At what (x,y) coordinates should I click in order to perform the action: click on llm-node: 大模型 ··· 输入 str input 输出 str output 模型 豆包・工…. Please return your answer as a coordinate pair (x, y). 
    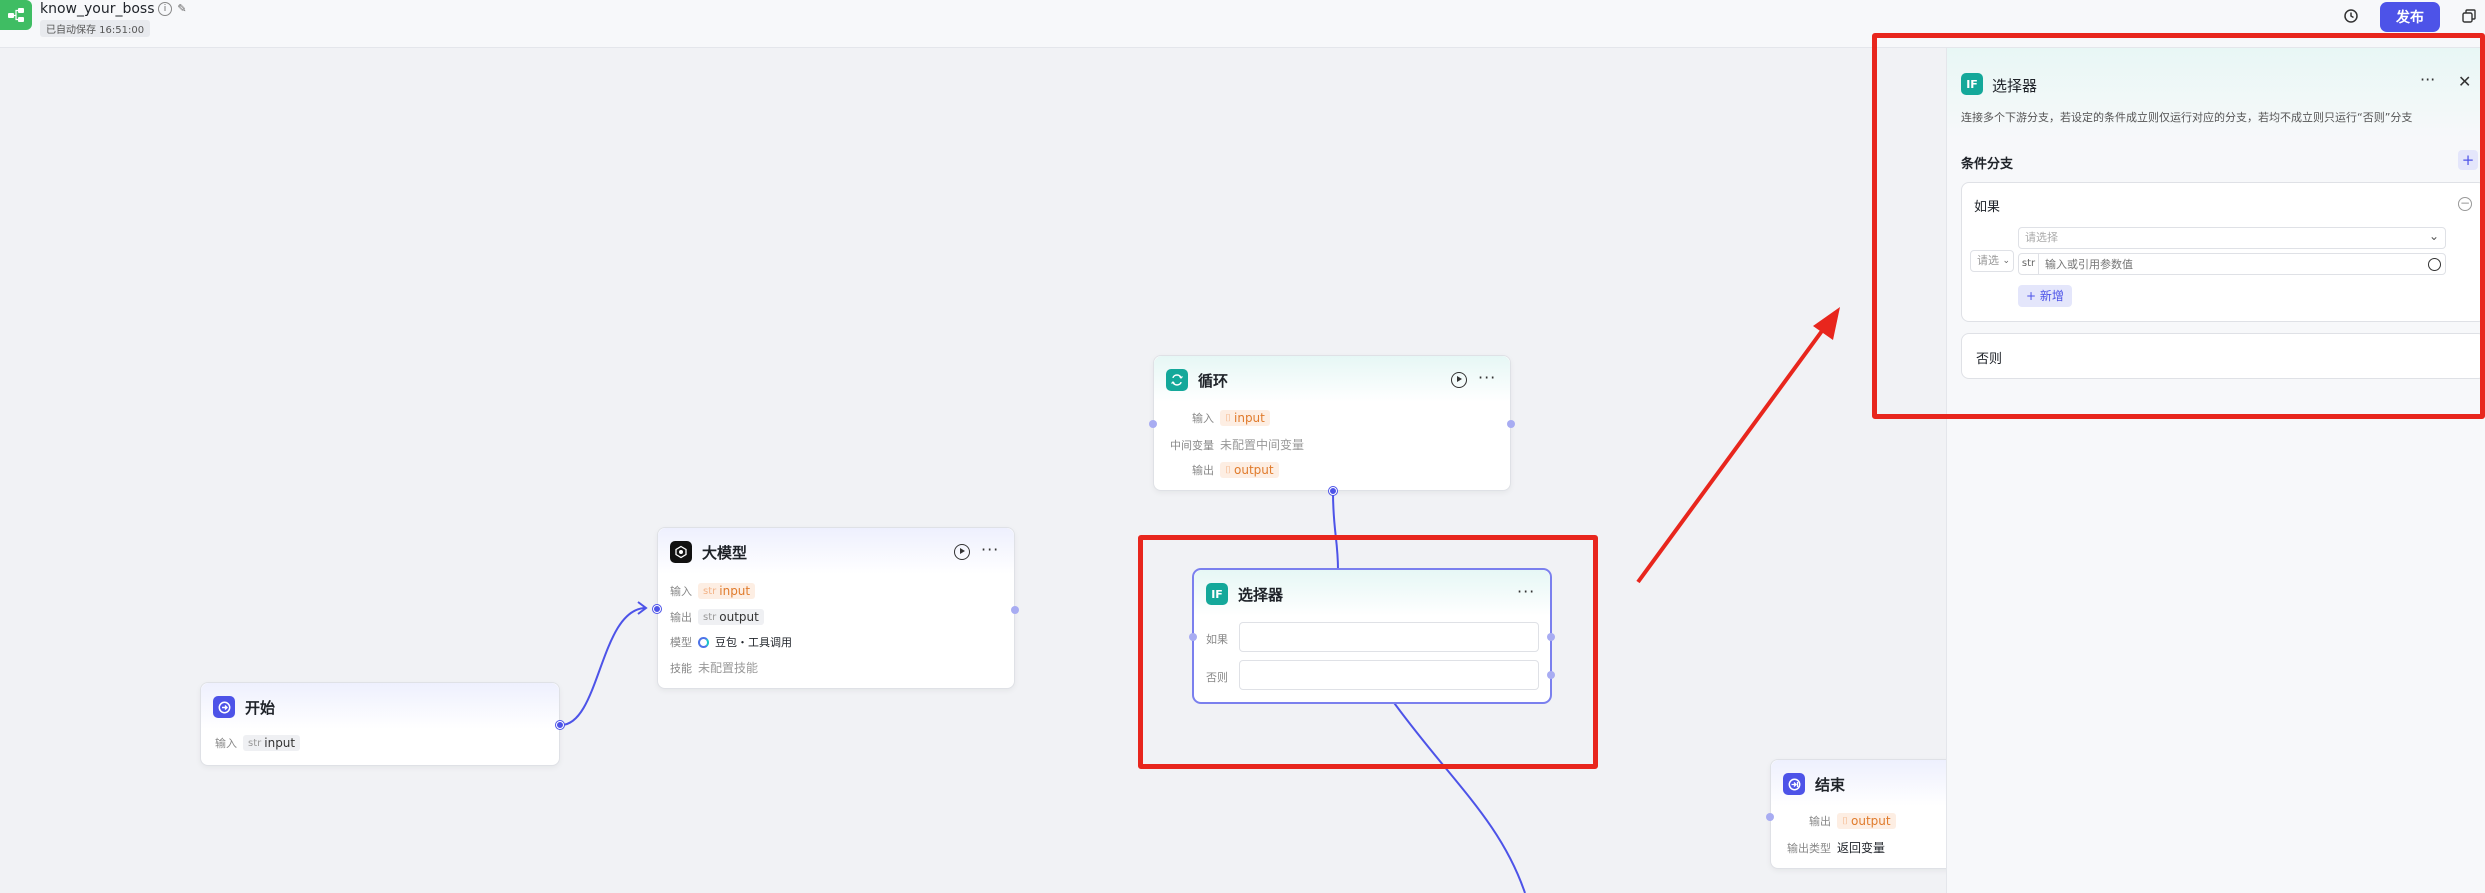
    Looking at the image, I should click on (836, 608).